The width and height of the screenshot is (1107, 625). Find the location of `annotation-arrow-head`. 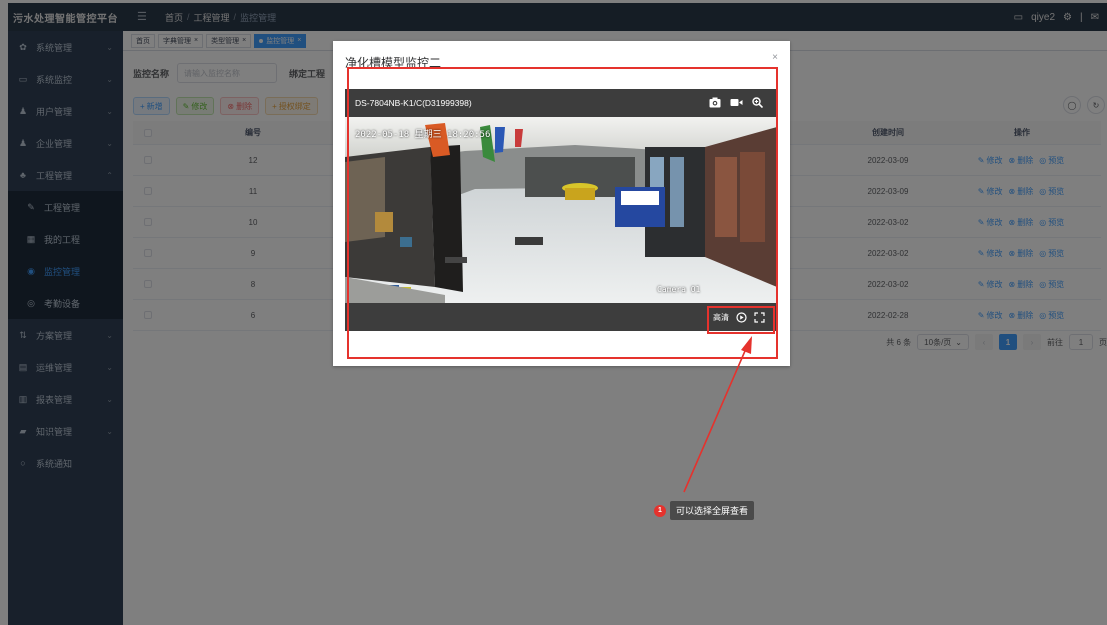

annotation-arrow-head is located at coordinates (746, 345).